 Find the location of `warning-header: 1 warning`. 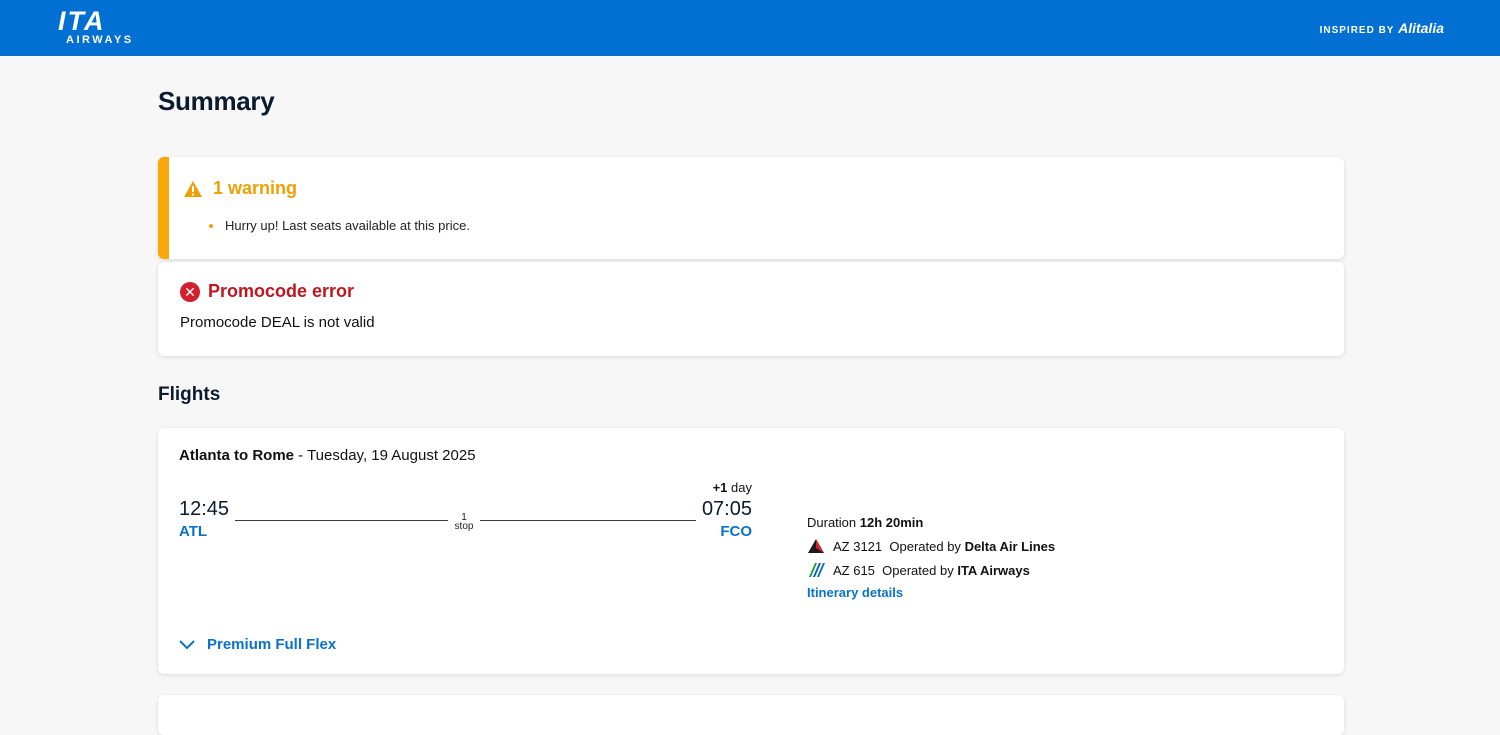

warning-header: 1 warning is located at coordinates (240, 188).